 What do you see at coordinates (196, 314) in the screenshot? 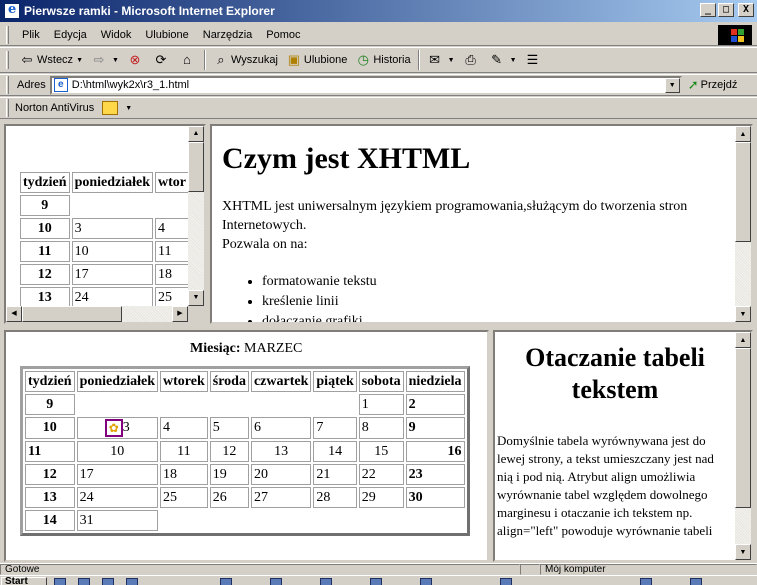
I see `scroll-corner` at bounding box center [196, 314].